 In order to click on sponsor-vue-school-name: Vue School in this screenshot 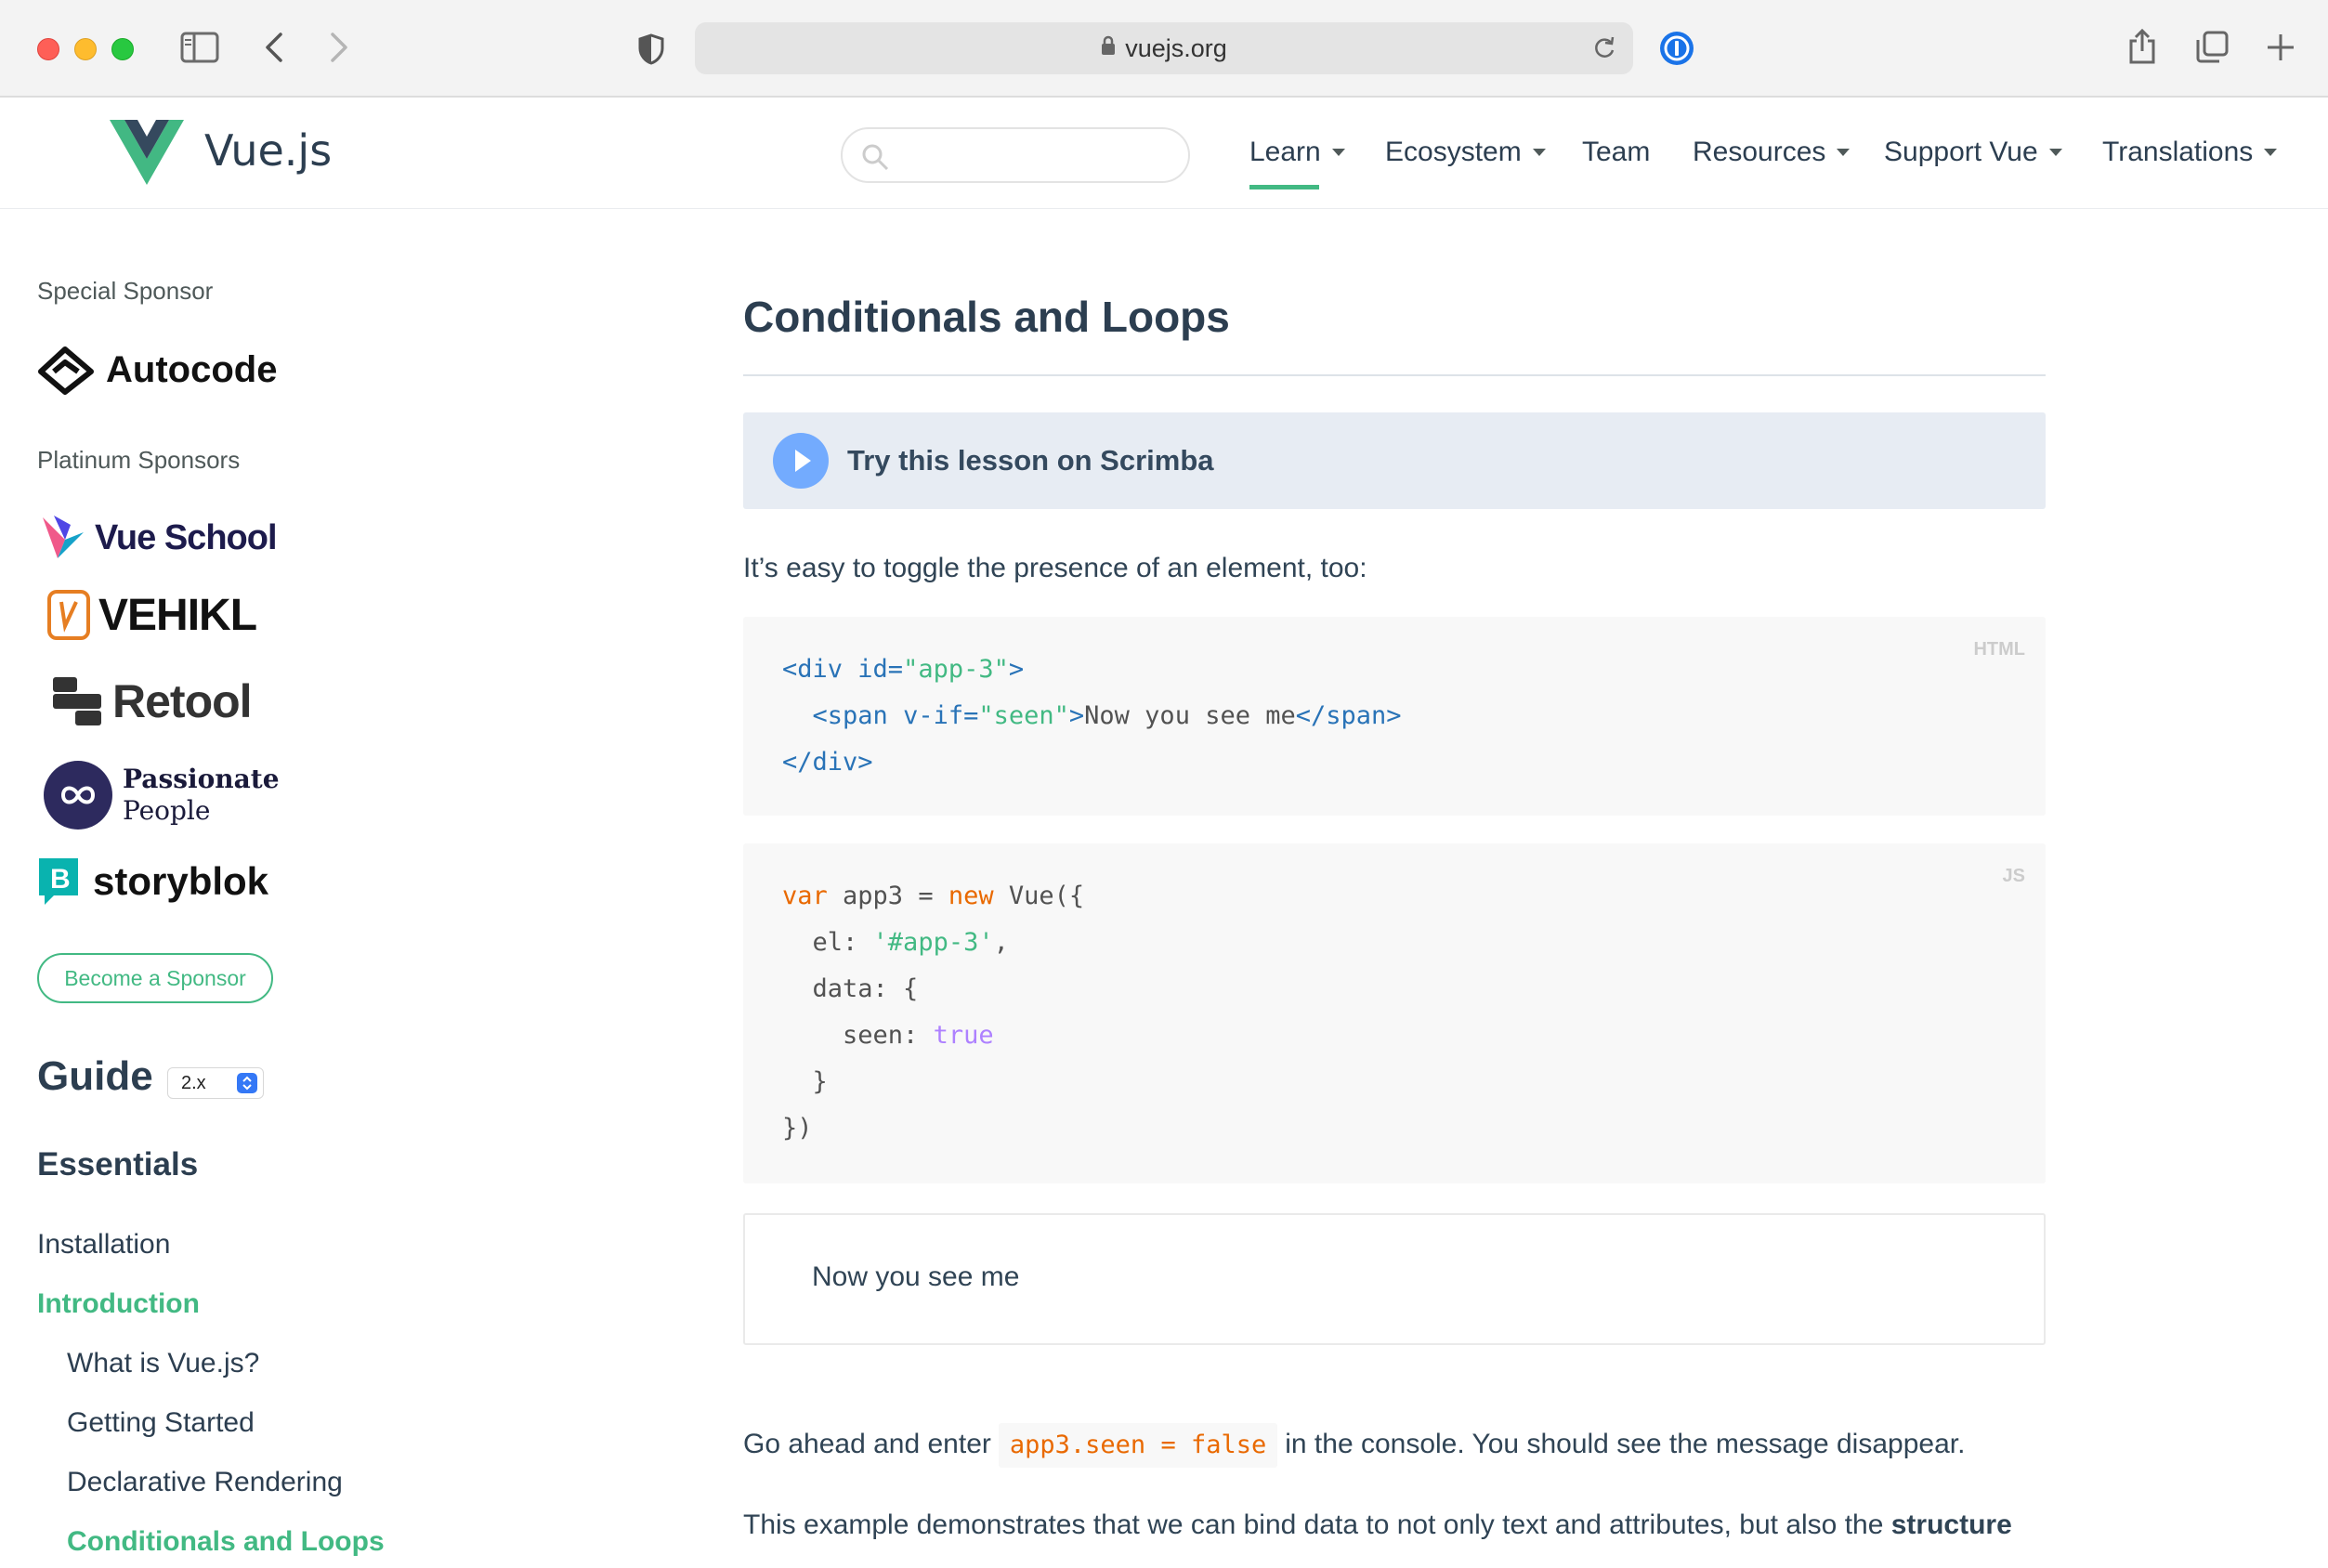, I will do `click(186, 537)`.